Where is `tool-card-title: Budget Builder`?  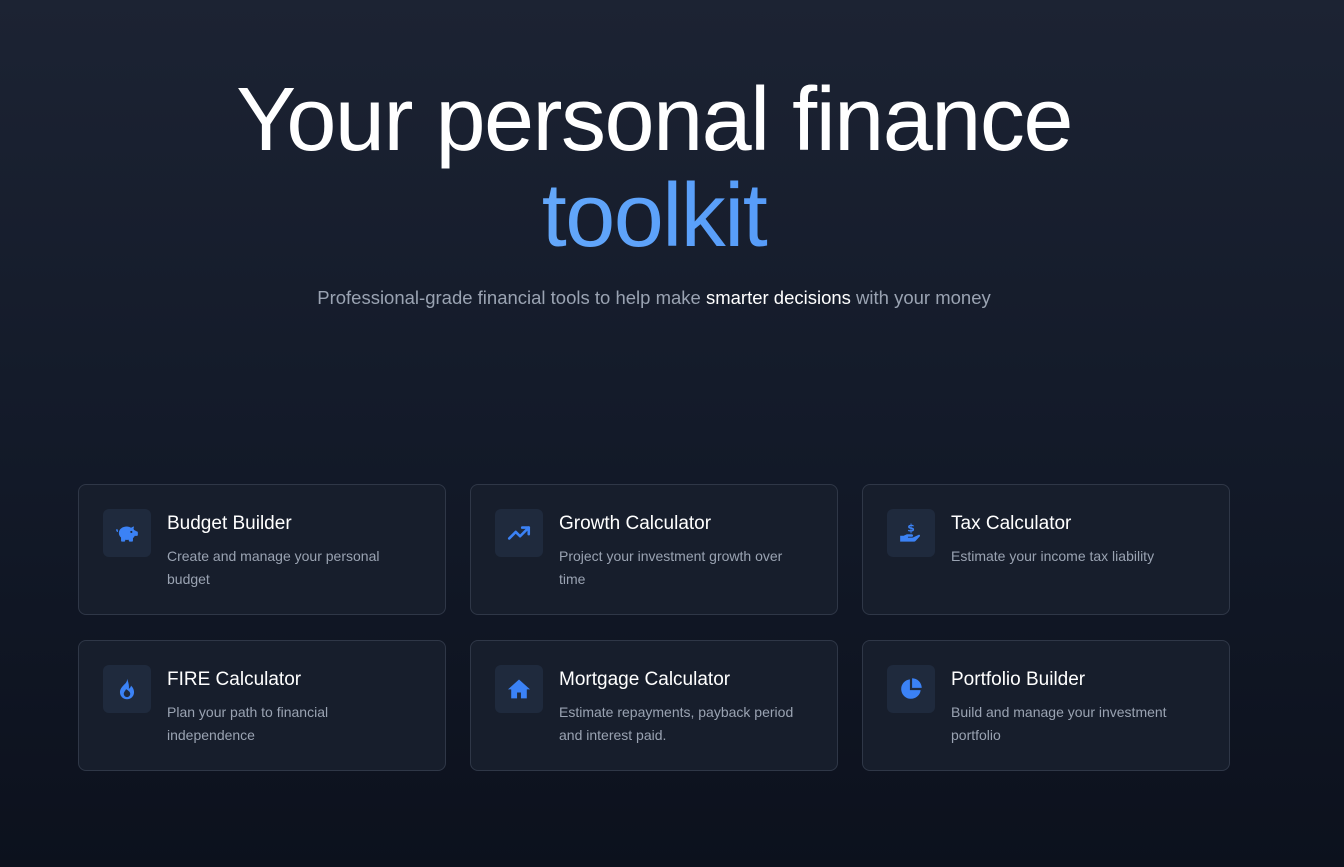 tool-card-title: Budget Builder is located at coordinates (229, 523).